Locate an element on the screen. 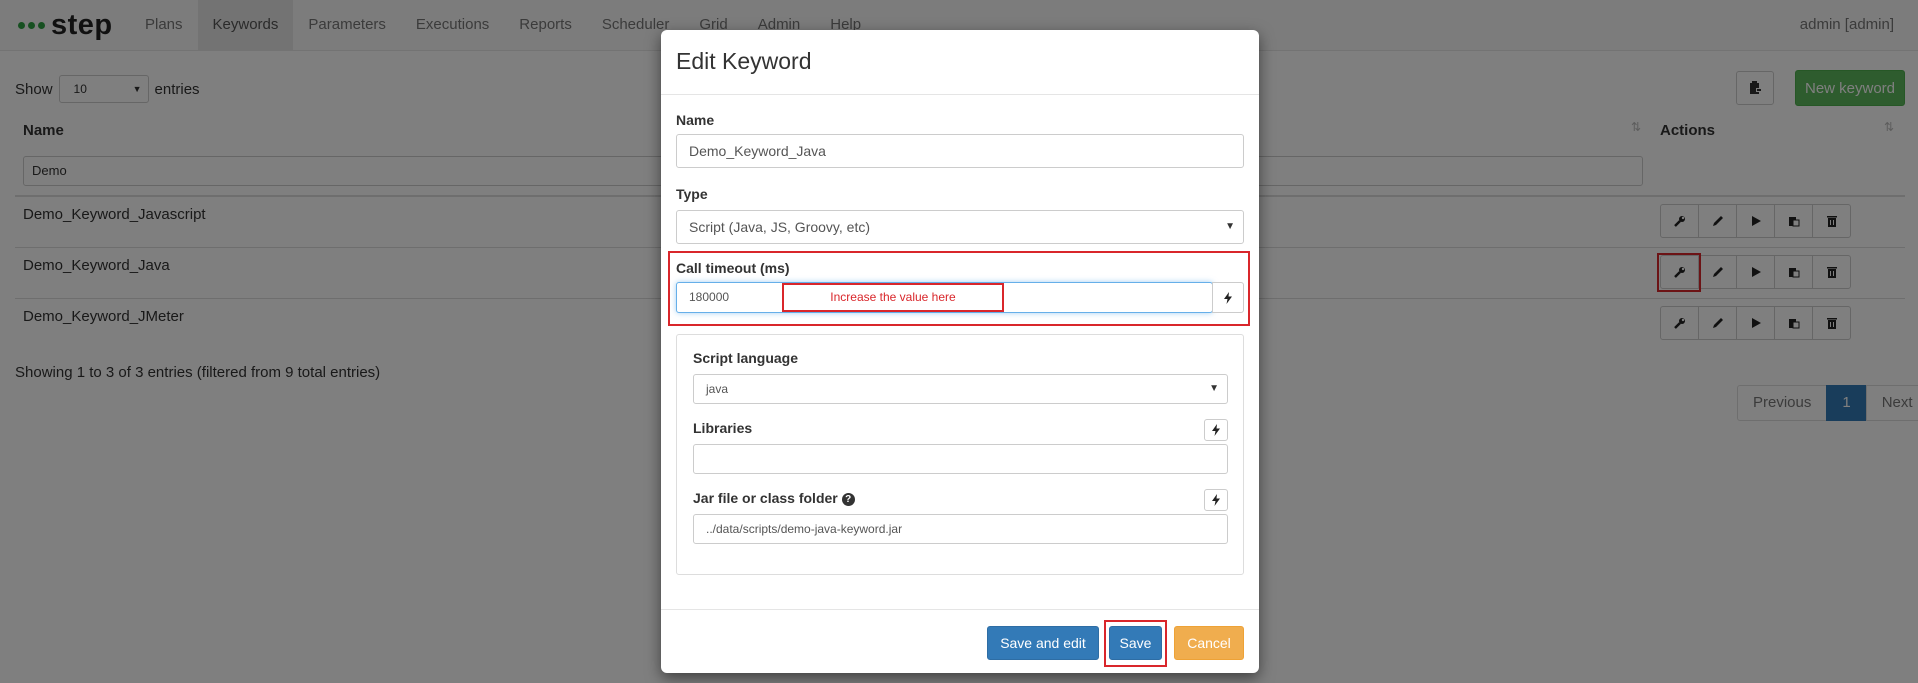  annotation-note: Increase the value here is located at coordinates (893, 297).